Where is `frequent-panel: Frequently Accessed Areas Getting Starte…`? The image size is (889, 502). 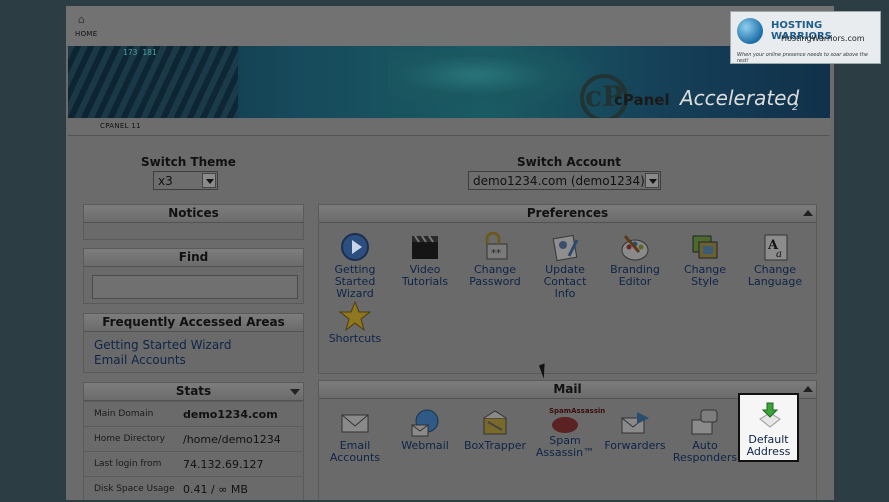
frequent-panel: Frequently Accessed Areas Getting Starte… is located at coordinates (193, 343).